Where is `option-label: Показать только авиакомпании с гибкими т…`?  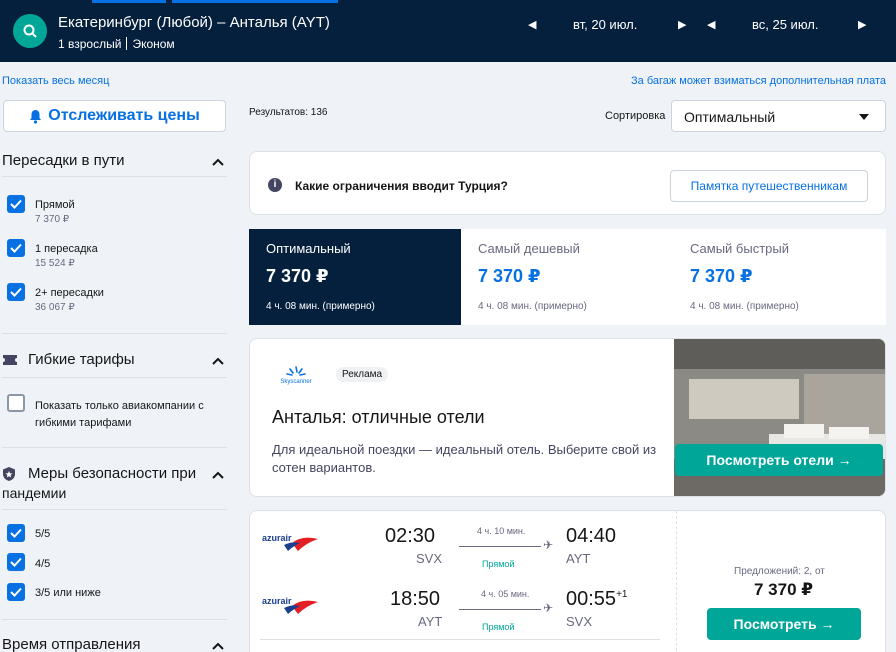 option-label: Показать только авиакомпании с гибкими т… is located at coordinates (119, 414).